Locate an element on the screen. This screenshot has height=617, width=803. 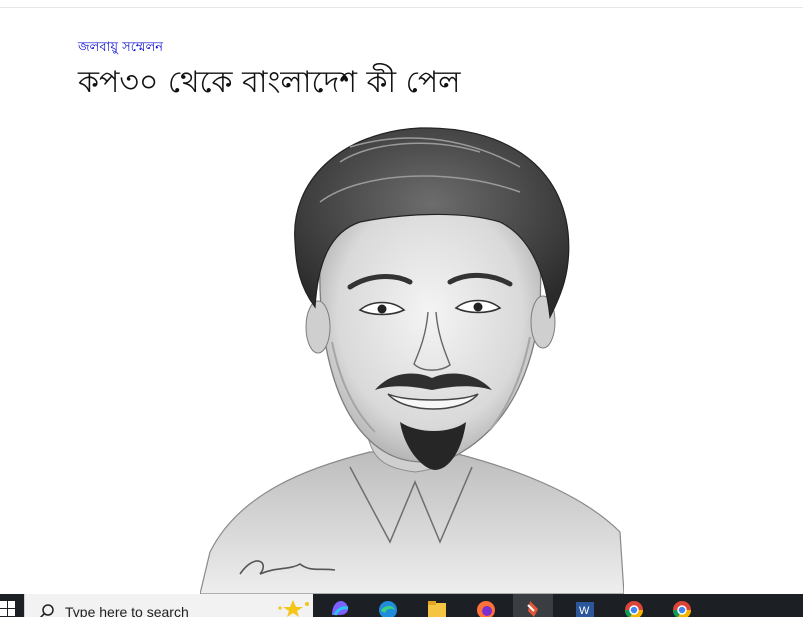
edge-icon is located at coordinates (388, 609).